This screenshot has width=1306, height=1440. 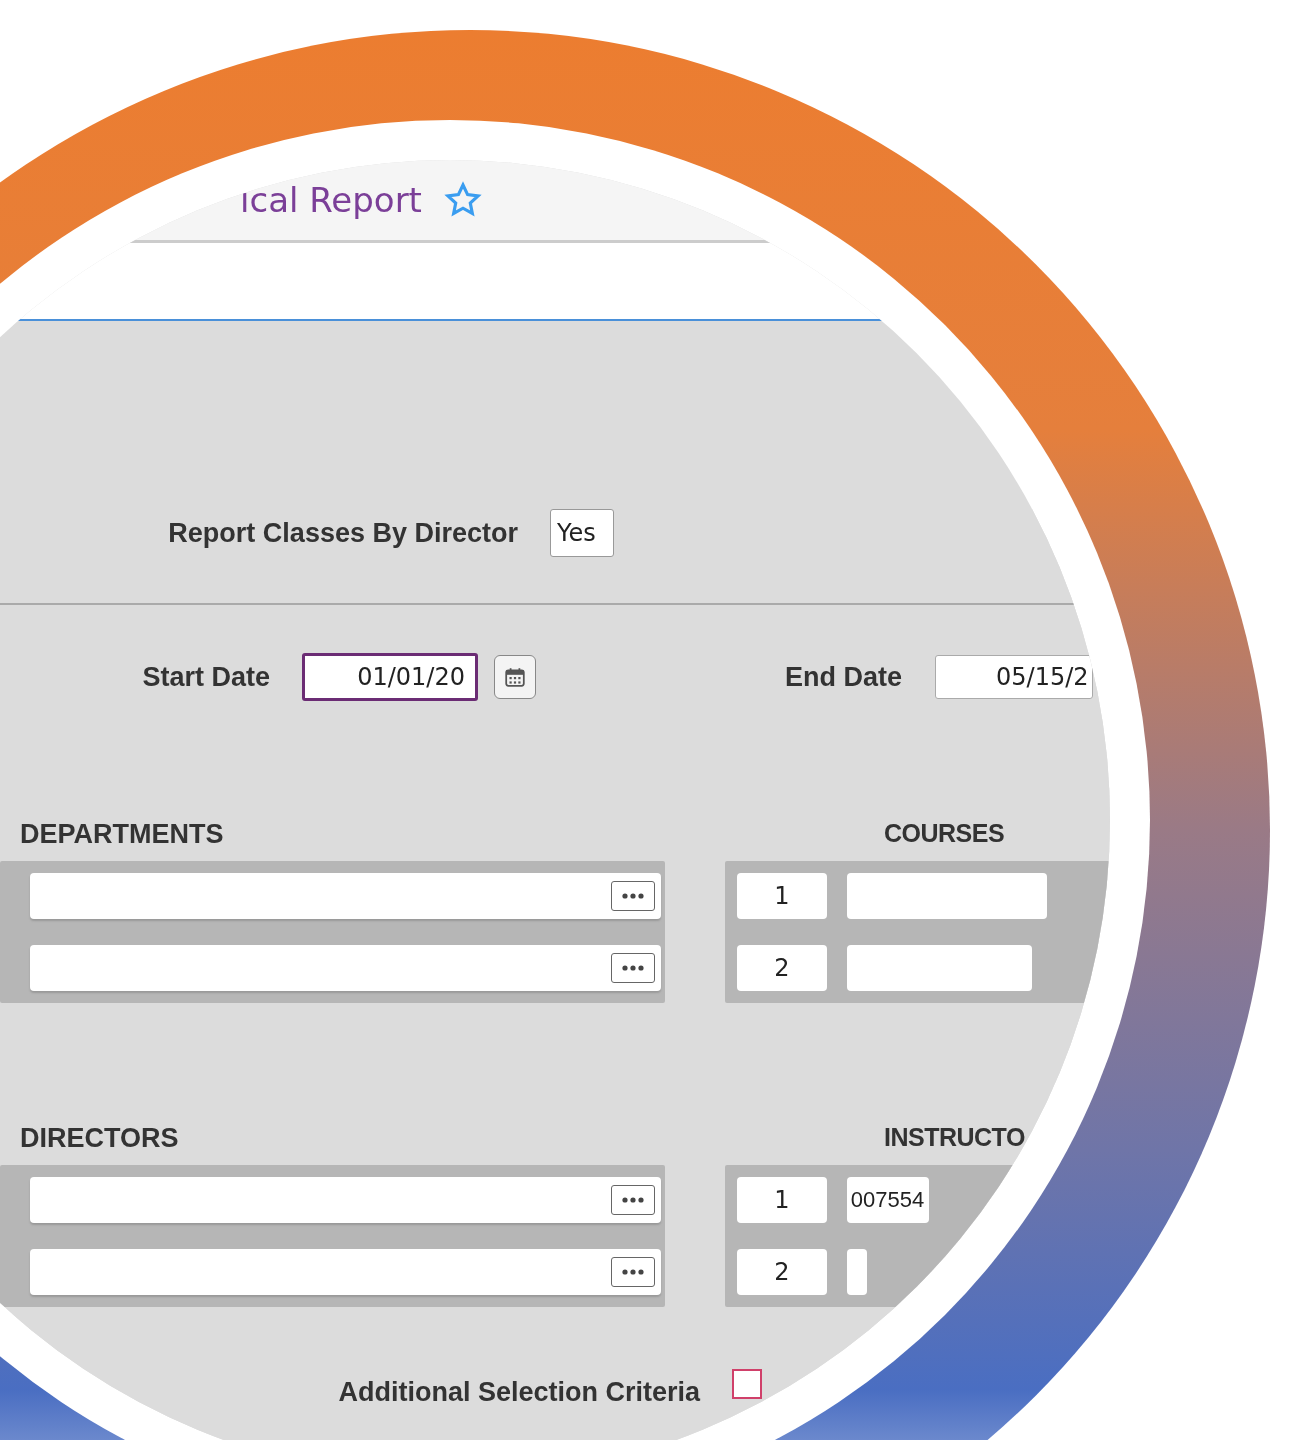 I want to click on input-field: 007554, so click(x=887, y=1200).